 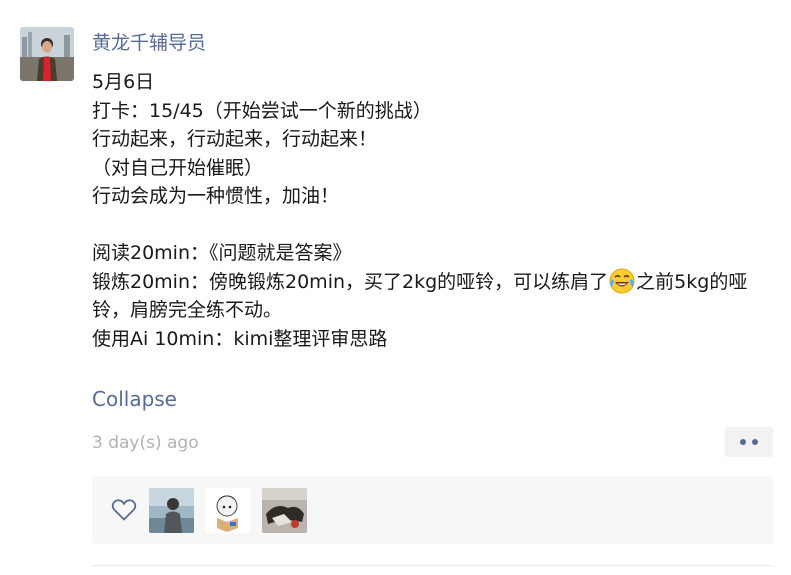 What do you see at coordinates (145, 443) in the screenshot?
I see `post-timestamp: 3 day(s) ago` at bounding box center [145, 443].